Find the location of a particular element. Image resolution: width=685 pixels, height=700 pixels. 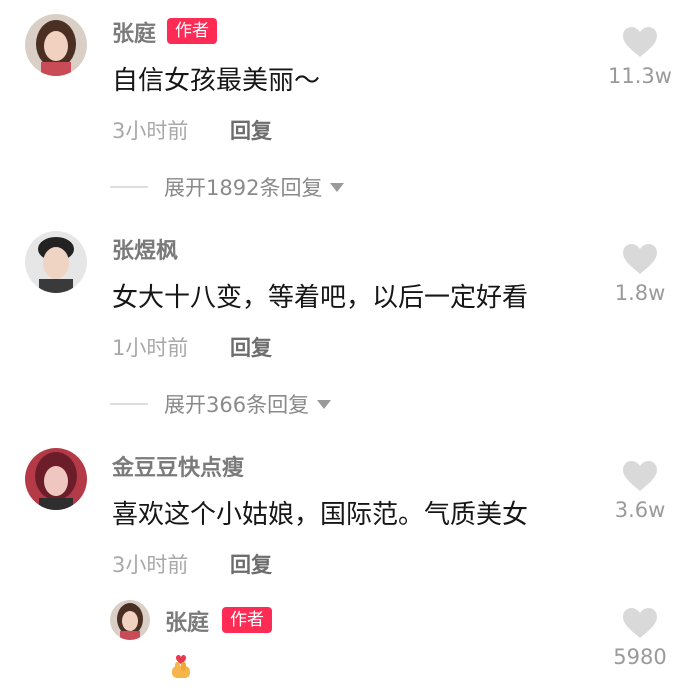

comment-text: 自信女孩最美丽～ is located at coordinates (216, 81).